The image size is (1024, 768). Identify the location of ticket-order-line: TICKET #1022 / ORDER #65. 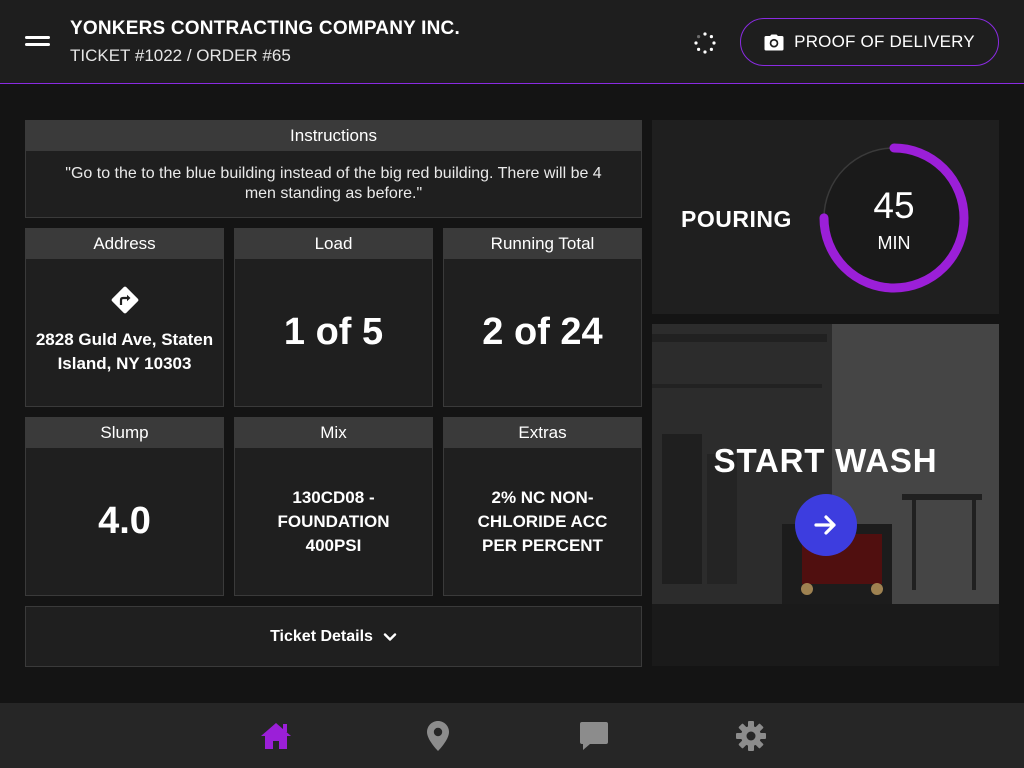
(180, 55).